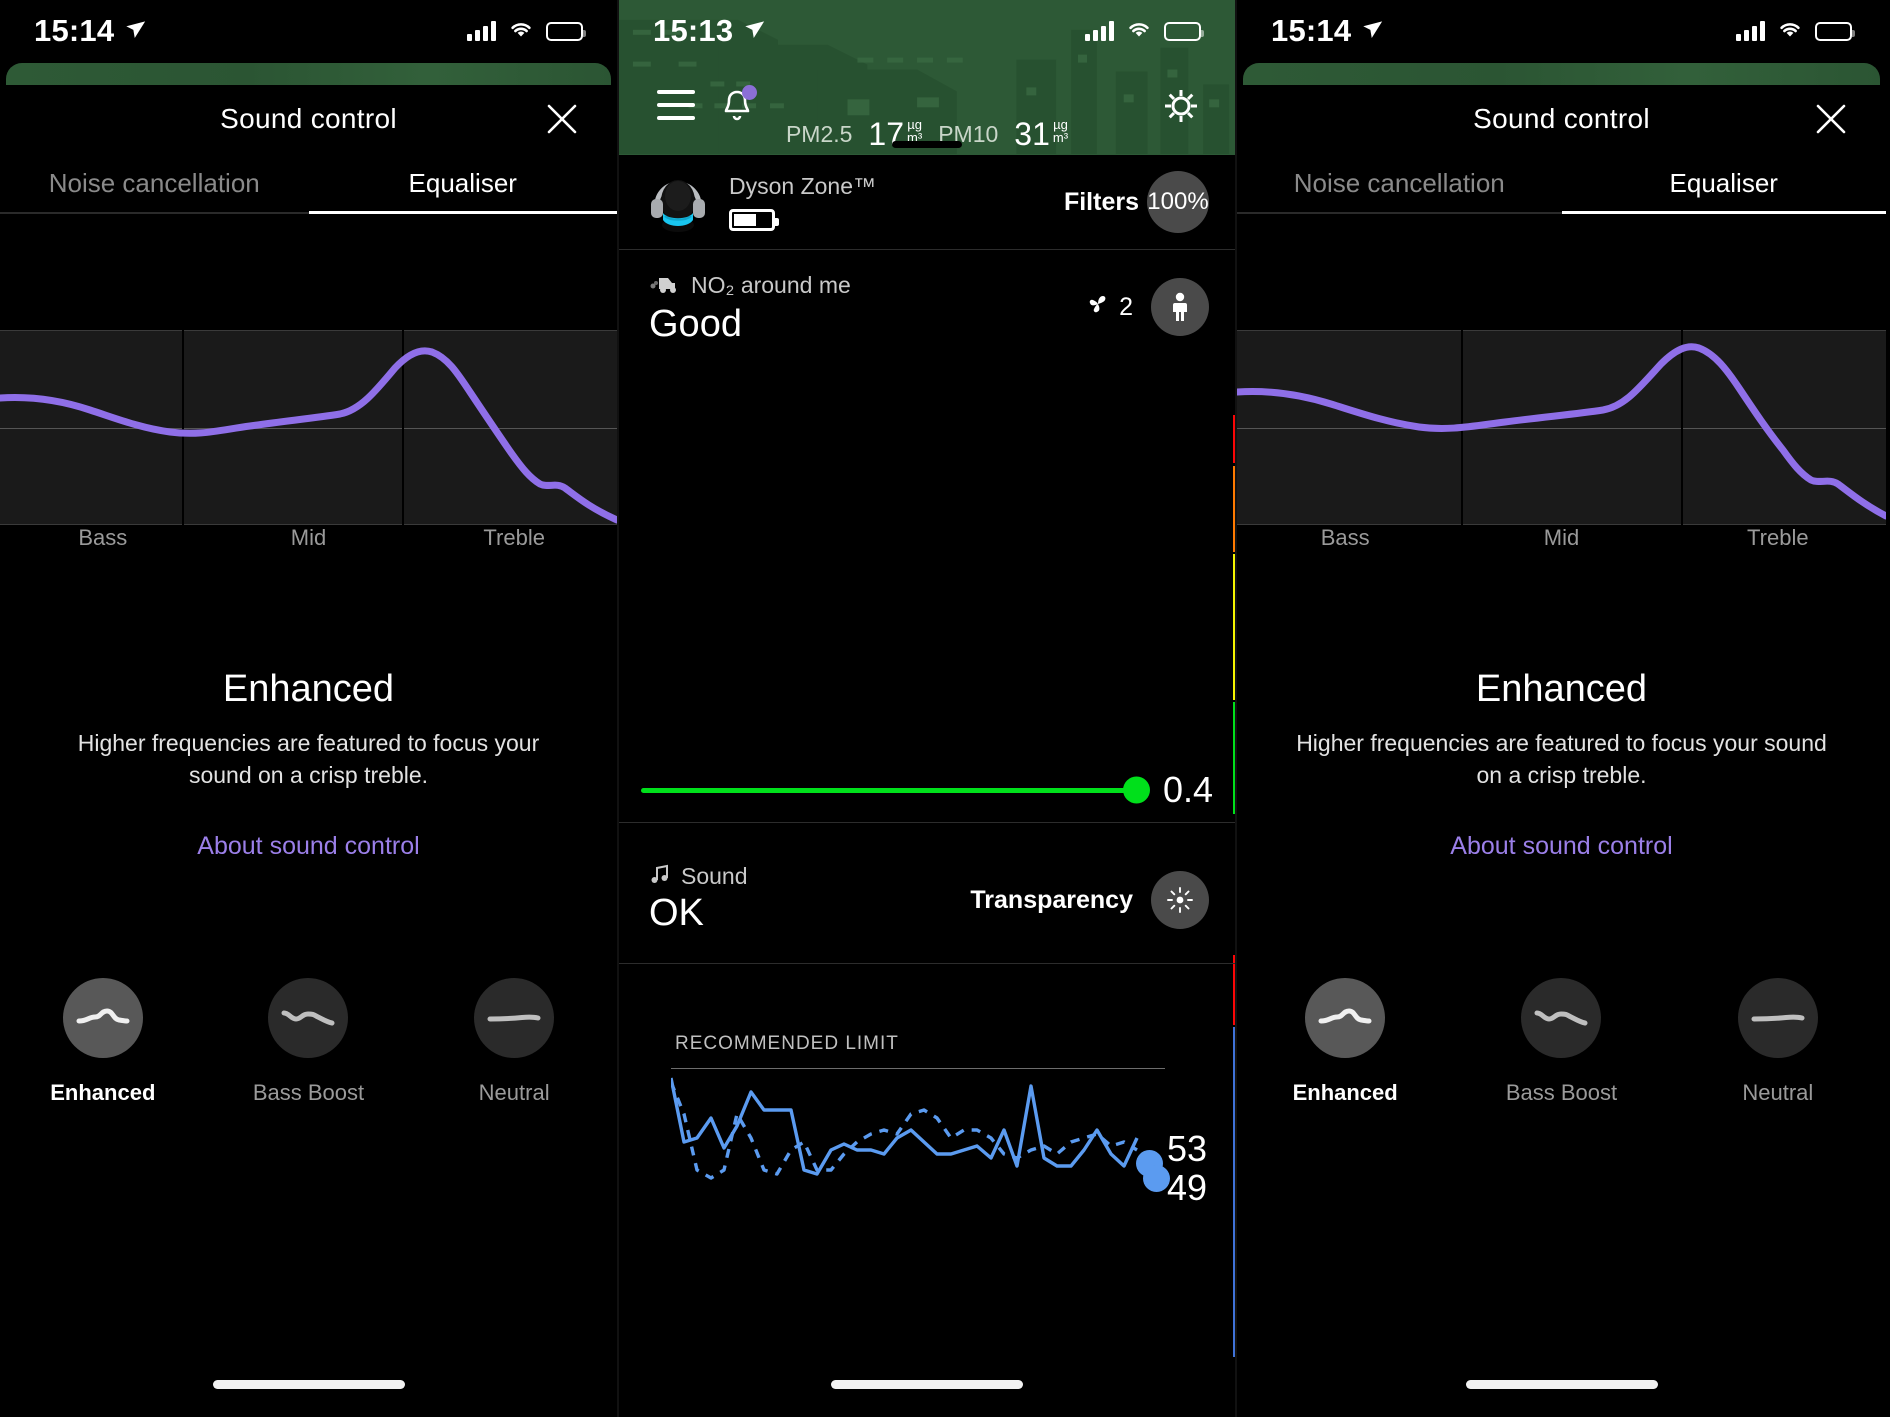 The image size is (1890, 1417). I want to click on eq-curve-neutral-icon, so click(514, 1018).